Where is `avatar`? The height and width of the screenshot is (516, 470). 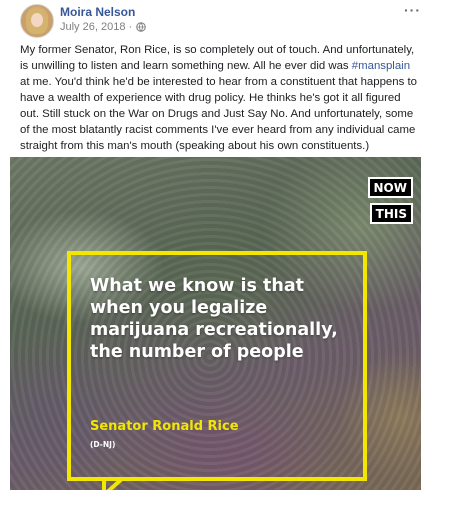 avatar is located at coordinates (37, 21).